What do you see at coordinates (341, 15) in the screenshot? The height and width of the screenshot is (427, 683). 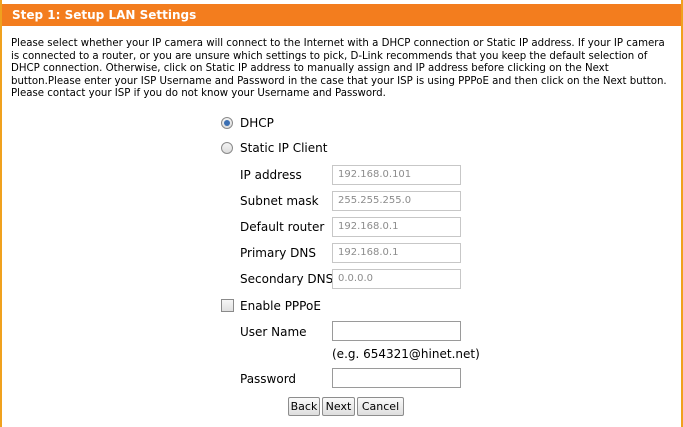 I see `step-header: Step 1: Setup LAN Settings` at bounding box center [341, 15].